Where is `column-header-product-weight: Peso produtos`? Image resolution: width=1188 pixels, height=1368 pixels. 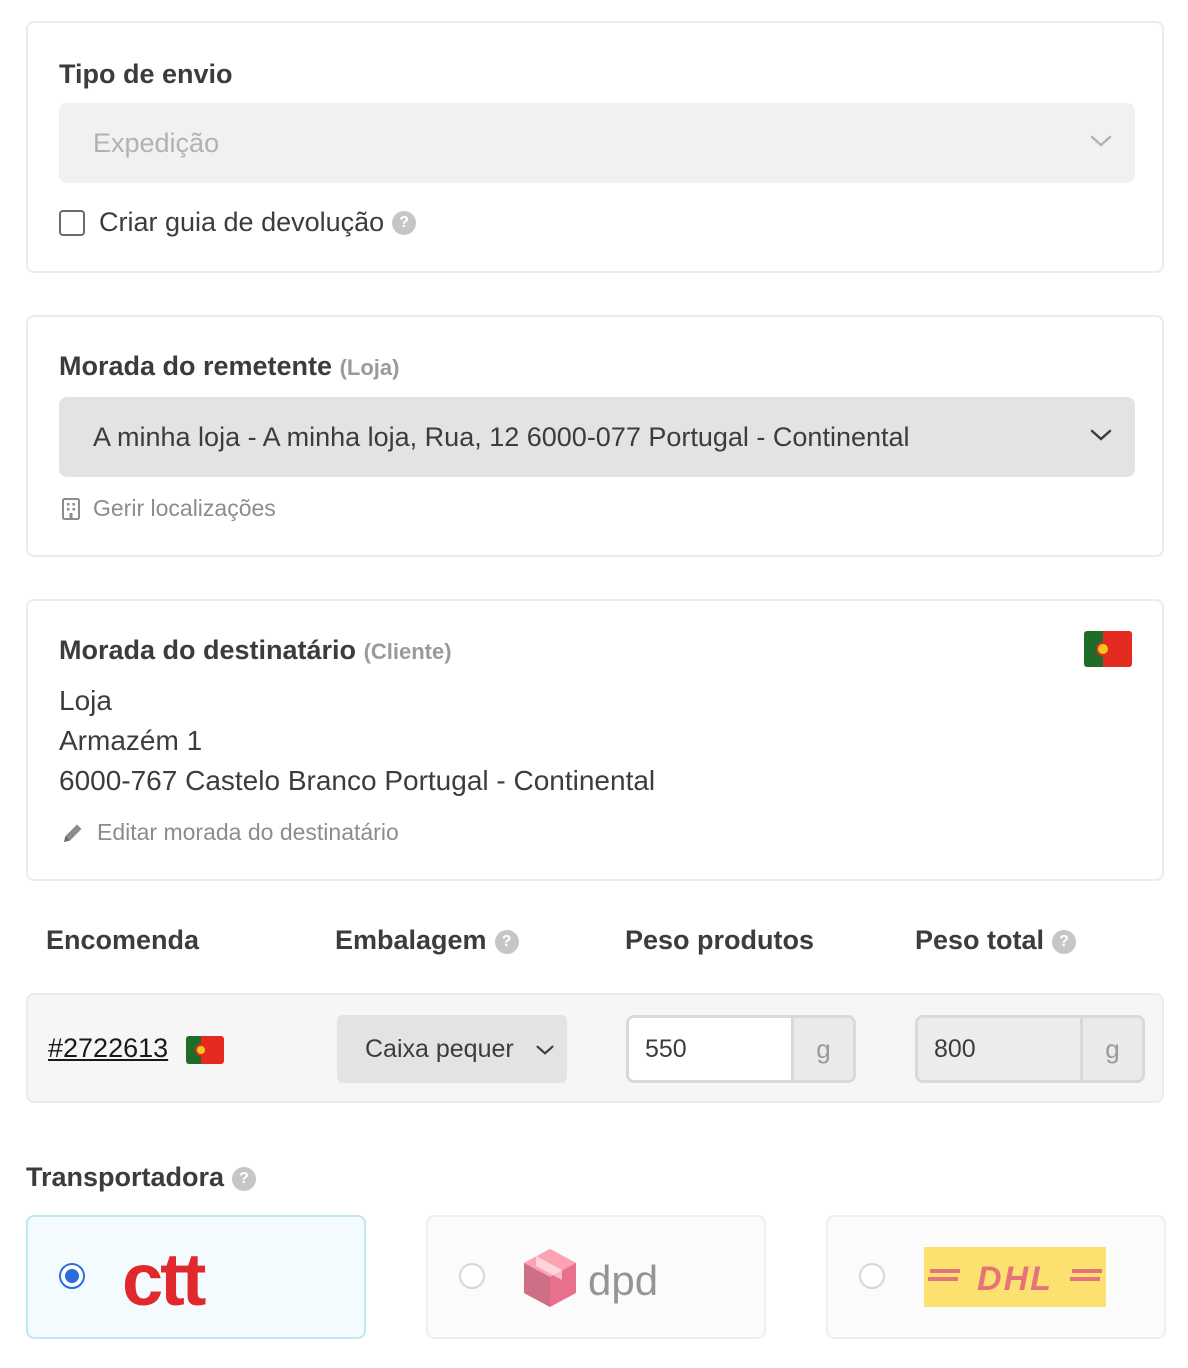
column-header-product-weight: Peso produtos is located at coordinates (720, 940).